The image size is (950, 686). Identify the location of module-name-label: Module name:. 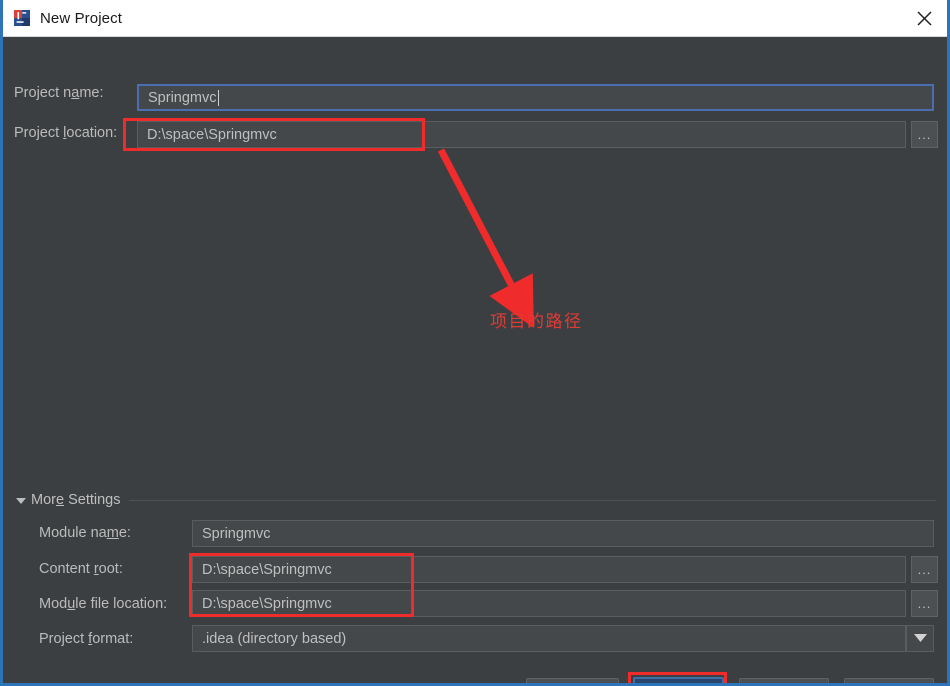
(85, 533).